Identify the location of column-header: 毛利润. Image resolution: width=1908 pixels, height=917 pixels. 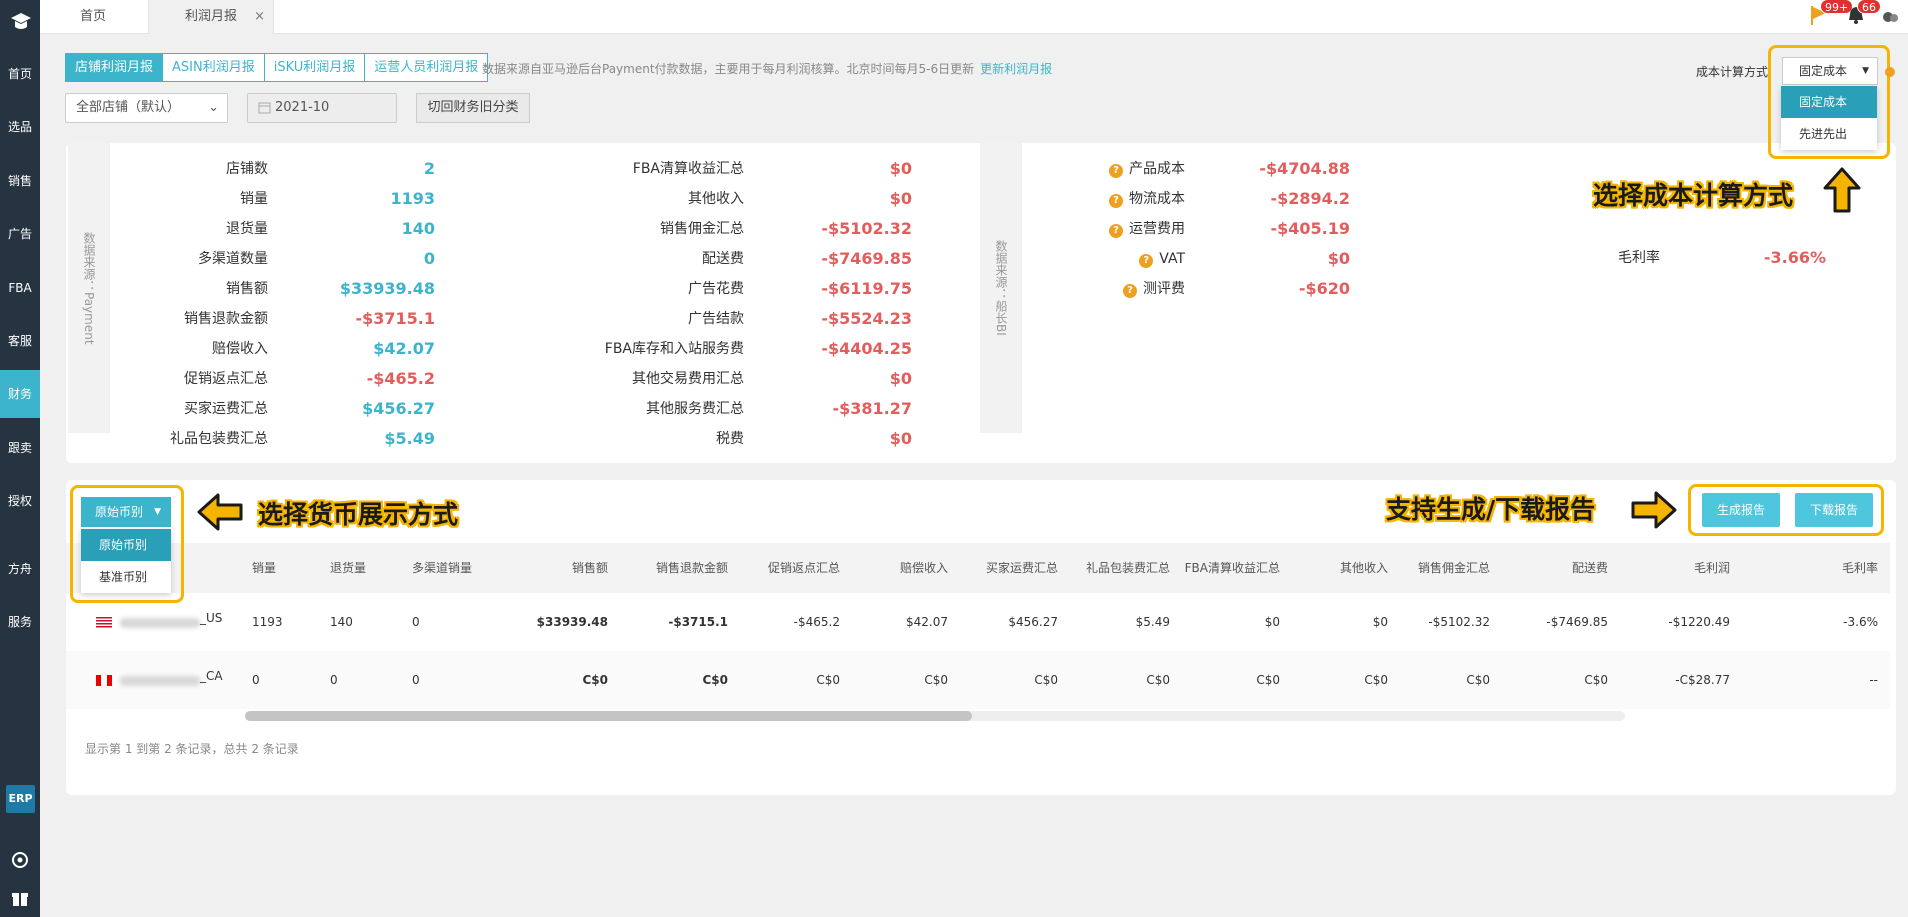
(1675, 568).